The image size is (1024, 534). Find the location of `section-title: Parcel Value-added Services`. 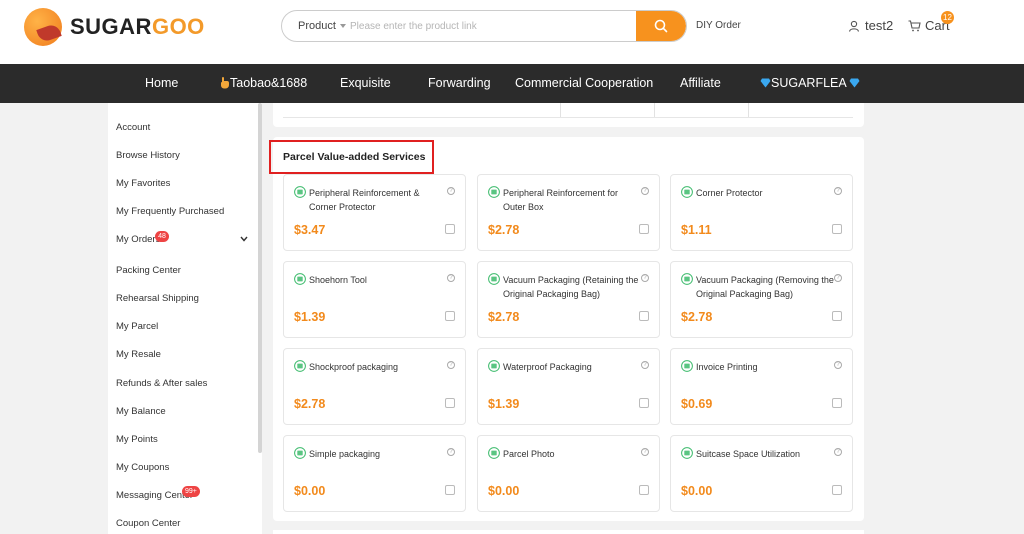

section-title: Parcel Value-added Services is located at coordinates (354, 157).